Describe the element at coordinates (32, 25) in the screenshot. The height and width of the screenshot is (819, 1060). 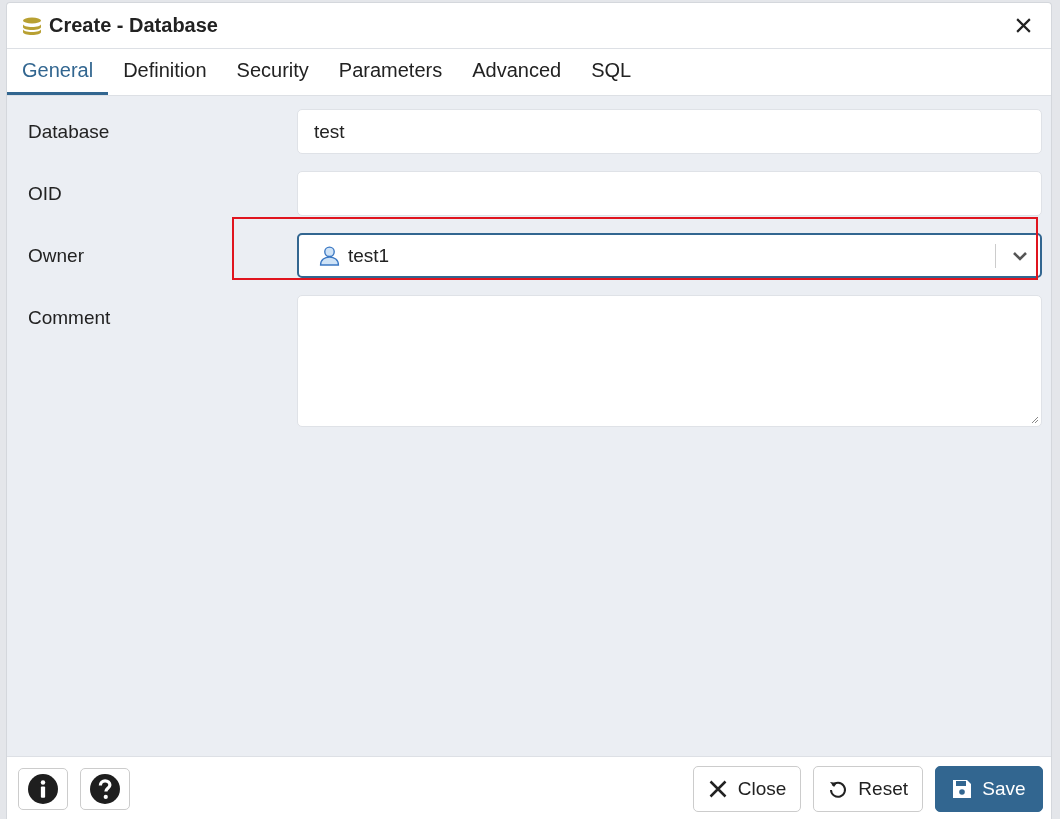
I see `database-icon` at that location.